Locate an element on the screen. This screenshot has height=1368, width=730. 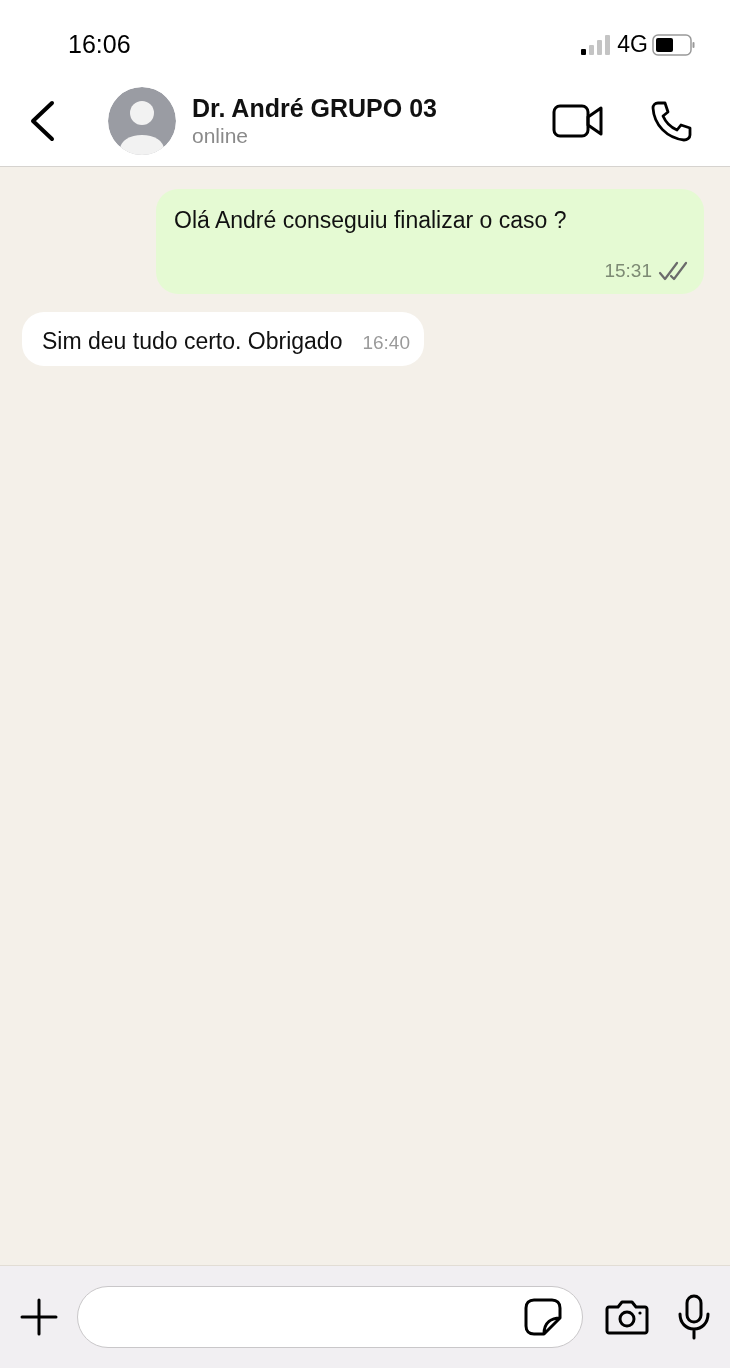
message-time: 16:40 is located at coordinates (386, 343).